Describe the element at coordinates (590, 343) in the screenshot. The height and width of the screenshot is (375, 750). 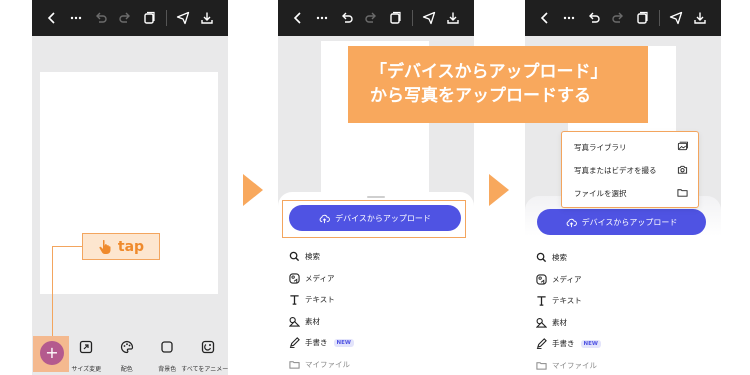
I see `new-badge: NEW` at that location.